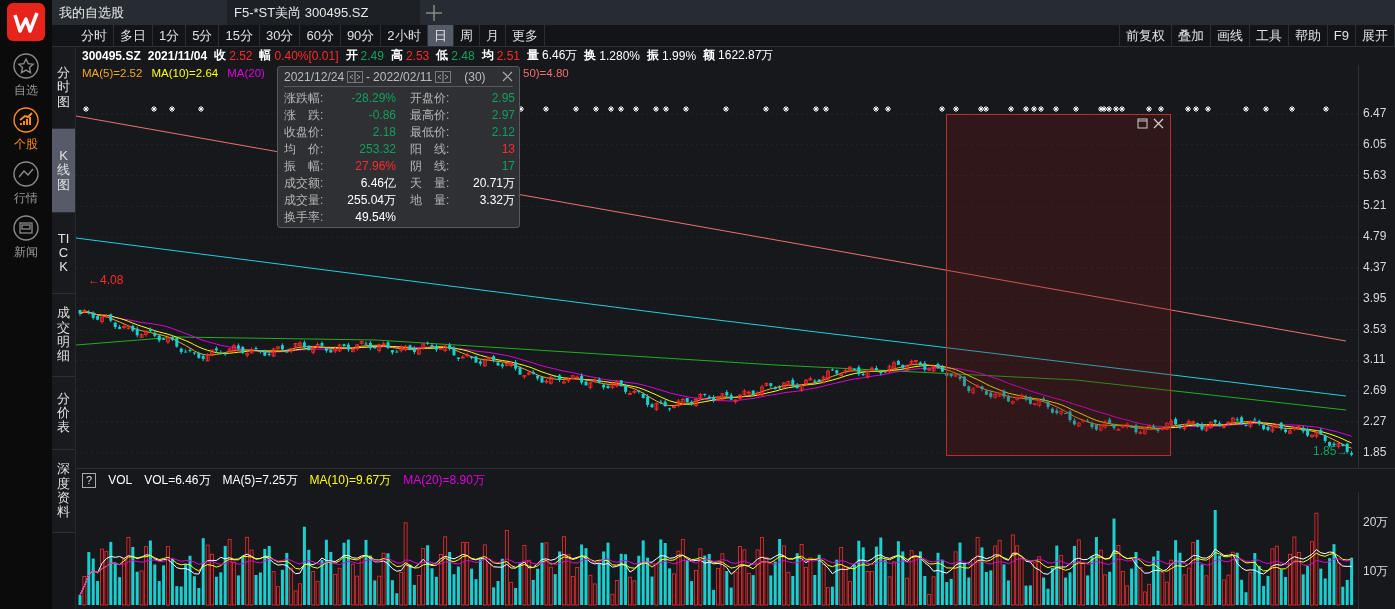 This screenshot has width=1395, height=609. Describe the element at coordinates (306, 55) in the screenshot. I see `quote-value: 0.40%[0.01]` at that location.